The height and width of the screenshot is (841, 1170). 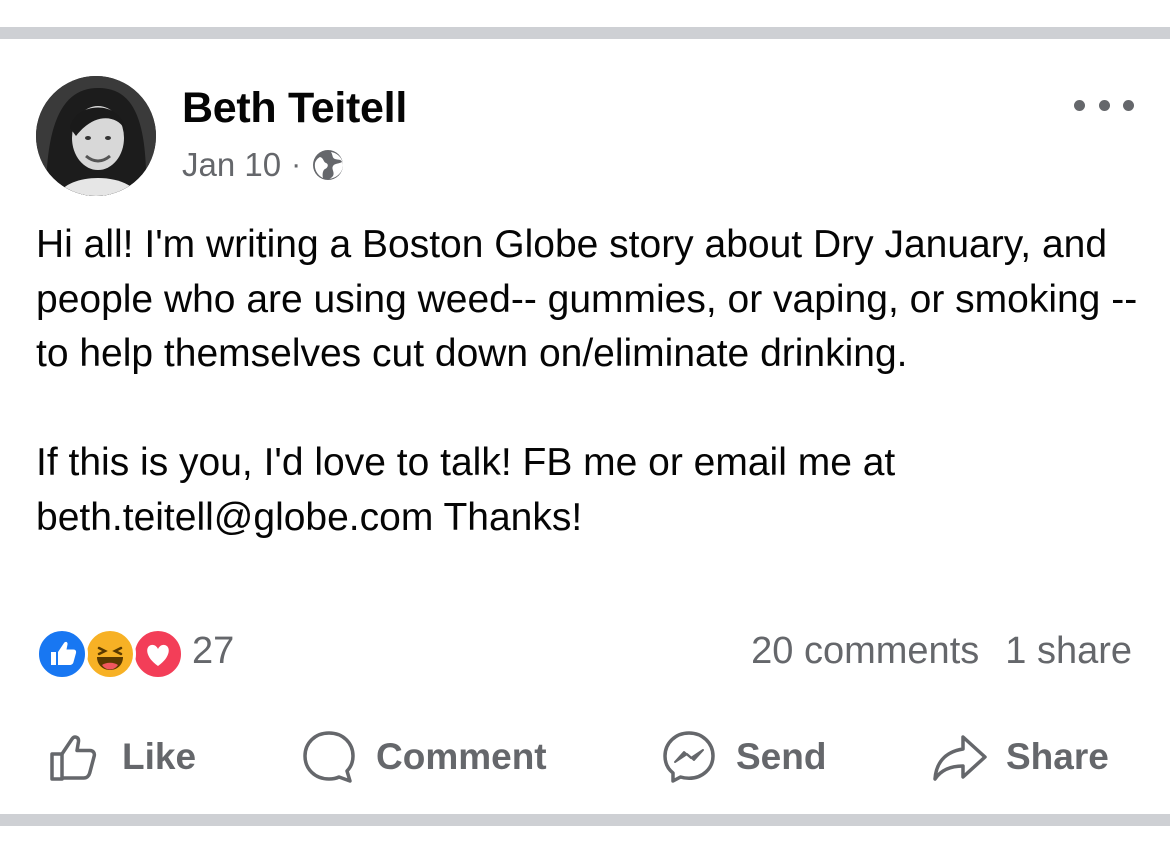 What do you see at coordinates (781, 756) in the screenshot?
I see `send-label: Send` at bounding box center [781, 756].